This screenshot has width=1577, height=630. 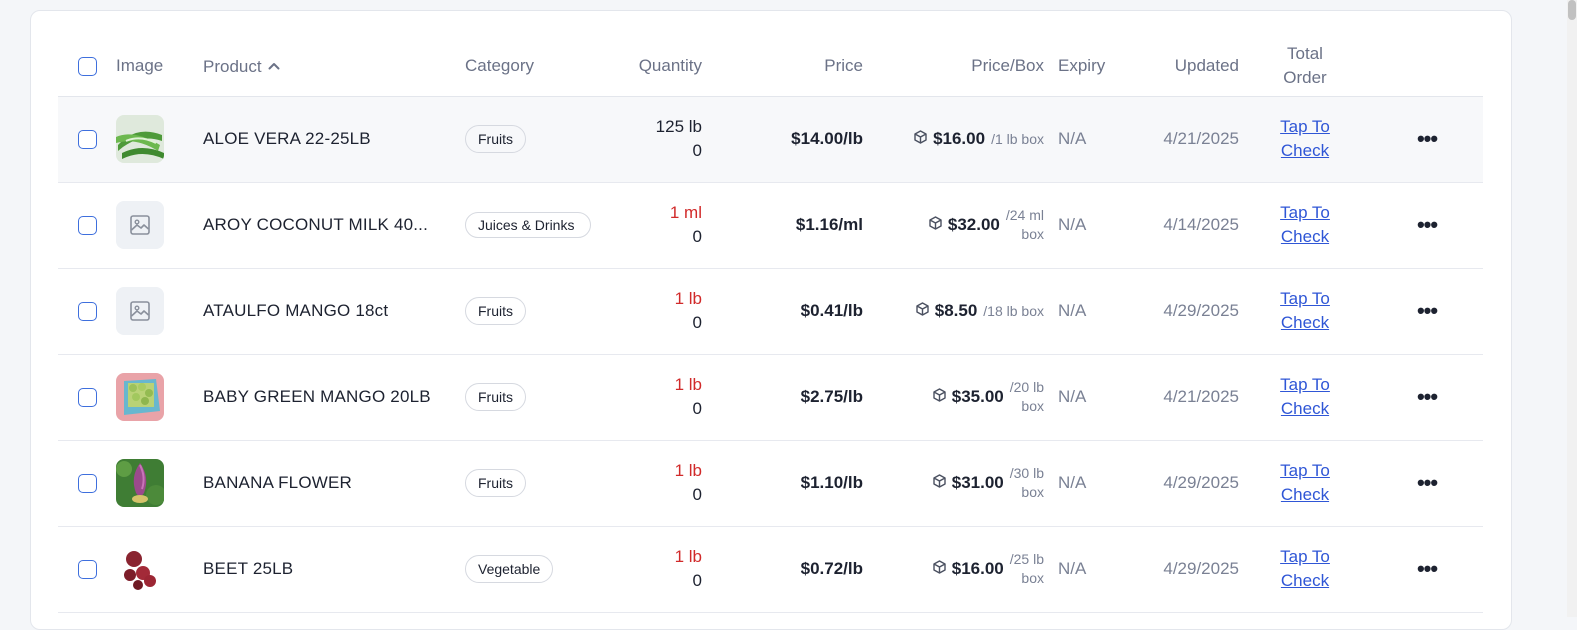 What do you see at coordinates (831, 310) in the screenshot?
I see `unit-price: $0.41/lb` at bounding box center [831, 310].